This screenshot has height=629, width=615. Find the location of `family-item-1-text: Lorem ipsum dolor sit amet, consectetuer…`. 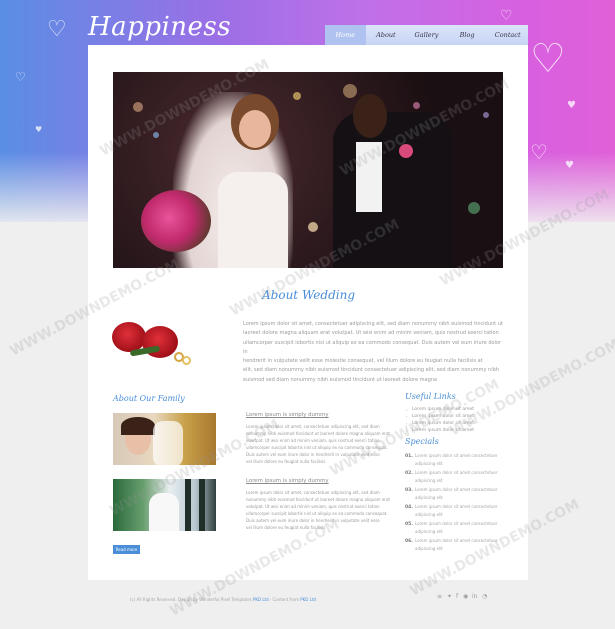

family-item-1-text: Lorem ipsum dolor sit amet, consectetuer… is located at coordinates (318, 444).